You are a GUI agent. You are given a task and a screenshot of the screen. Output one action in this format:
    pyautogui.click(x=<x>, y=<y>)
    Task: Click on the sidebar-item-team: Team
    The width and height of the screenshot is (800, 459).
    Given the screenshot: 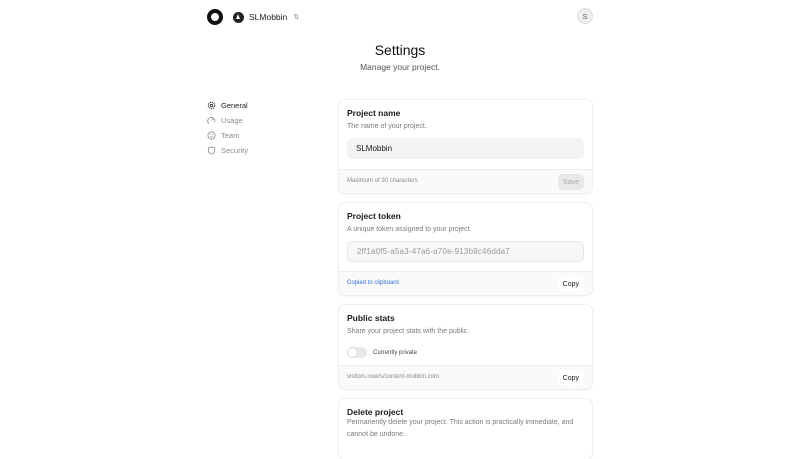 What is the action you would take?
    pyautogui.click(x=262, y=135)
    